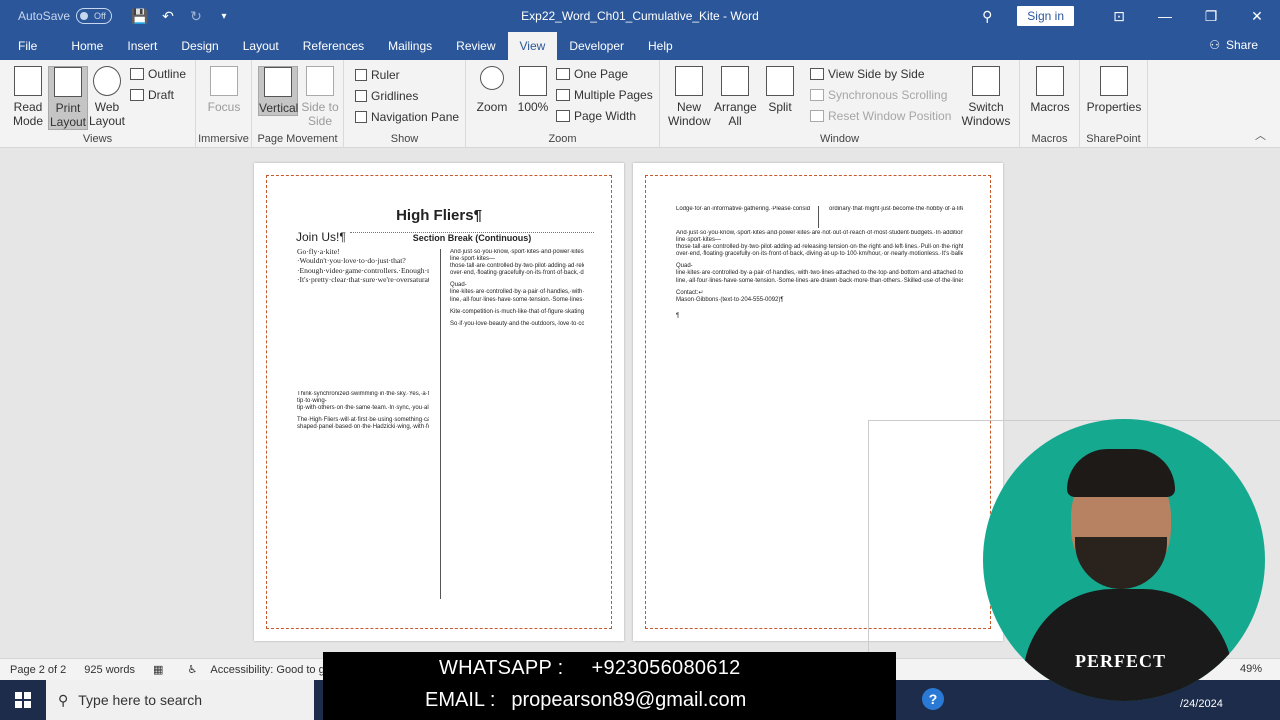 The width and height of the screenshot is (1280, 720). I want to click on magnifier-icon, so click(492, 78).